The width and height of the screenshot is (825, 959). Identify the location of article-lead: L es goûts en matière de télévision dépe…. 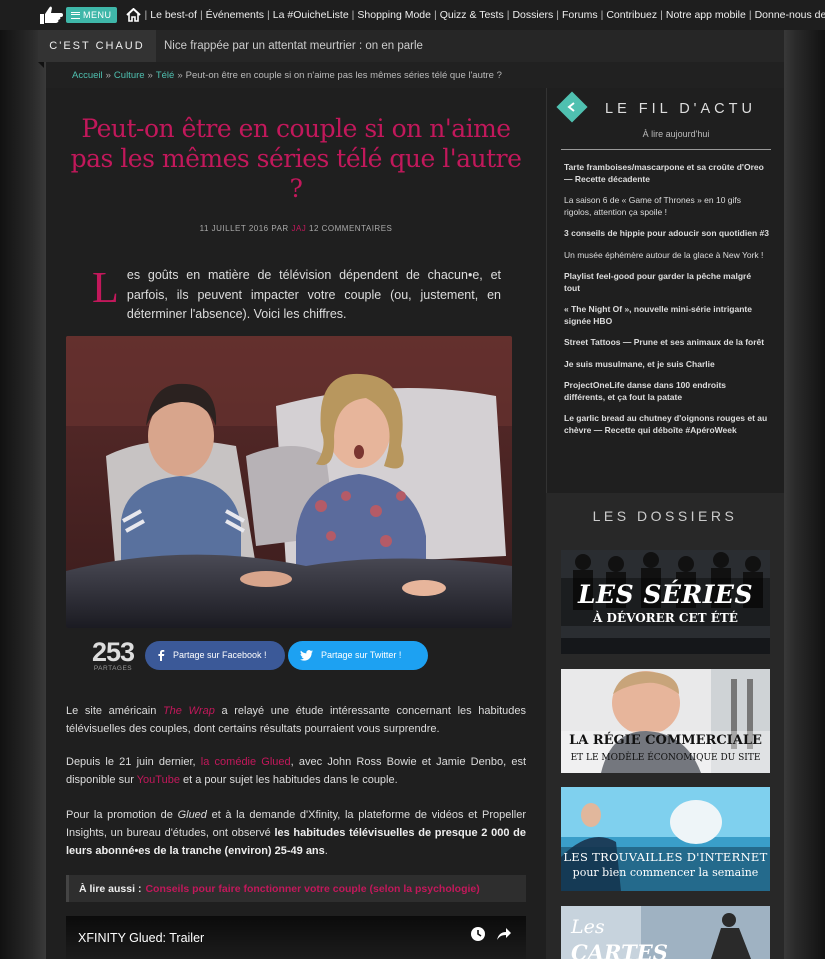
(296, 295).